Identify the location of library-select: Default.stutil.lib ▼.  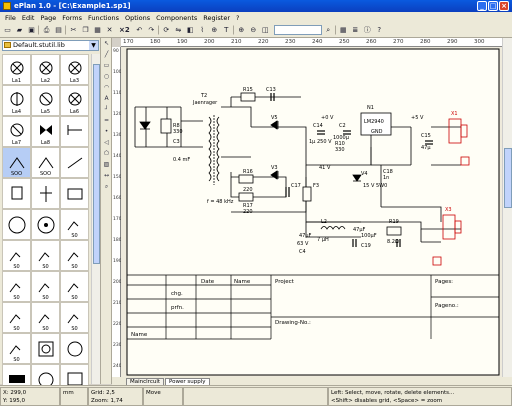
(50, 45).